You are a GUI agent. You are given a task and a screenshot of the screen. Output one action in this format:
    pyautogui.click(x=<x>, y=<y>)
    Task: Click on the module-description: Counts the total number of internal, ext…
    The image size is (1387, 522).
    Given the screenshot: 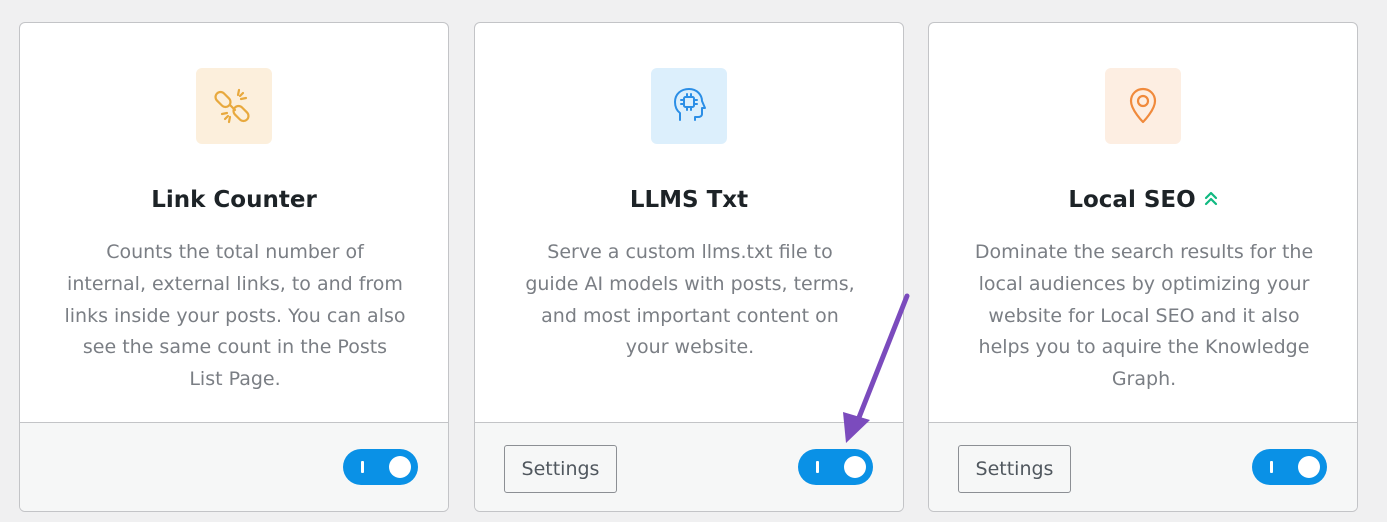 What is the action you would take?
    pyautogui.click(x=235, y=316)
    